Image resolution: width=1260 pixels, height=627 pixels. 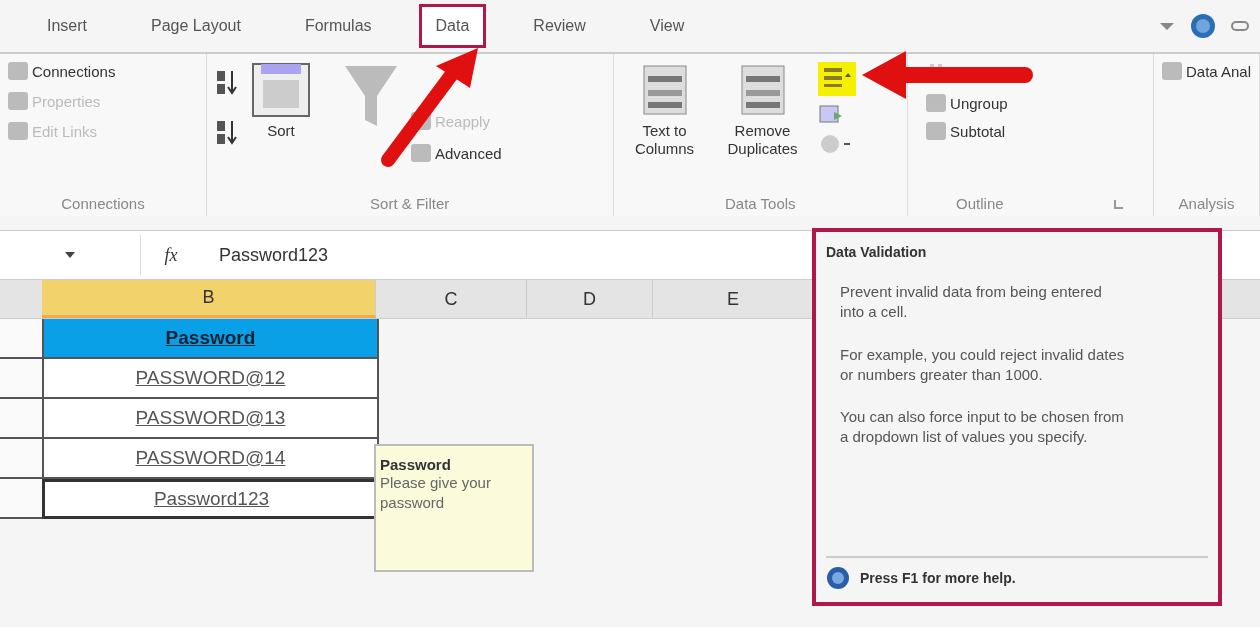 I want to click on data-validation-button, so click(x=836, y=79).